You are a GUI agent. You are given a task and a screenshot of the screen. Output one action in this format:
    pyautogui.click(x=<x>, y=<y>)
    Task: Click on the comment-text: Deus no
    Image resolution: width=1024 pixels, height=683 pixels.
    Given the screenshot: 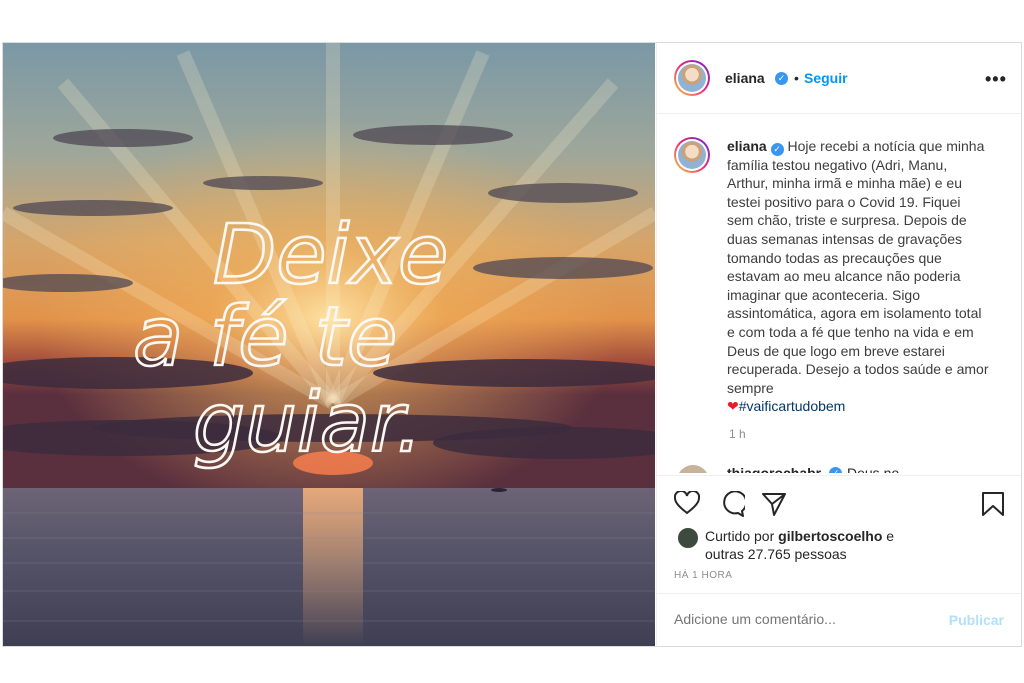 What is the action you would take?
    pyautogui.click(x=873, y=469)
    